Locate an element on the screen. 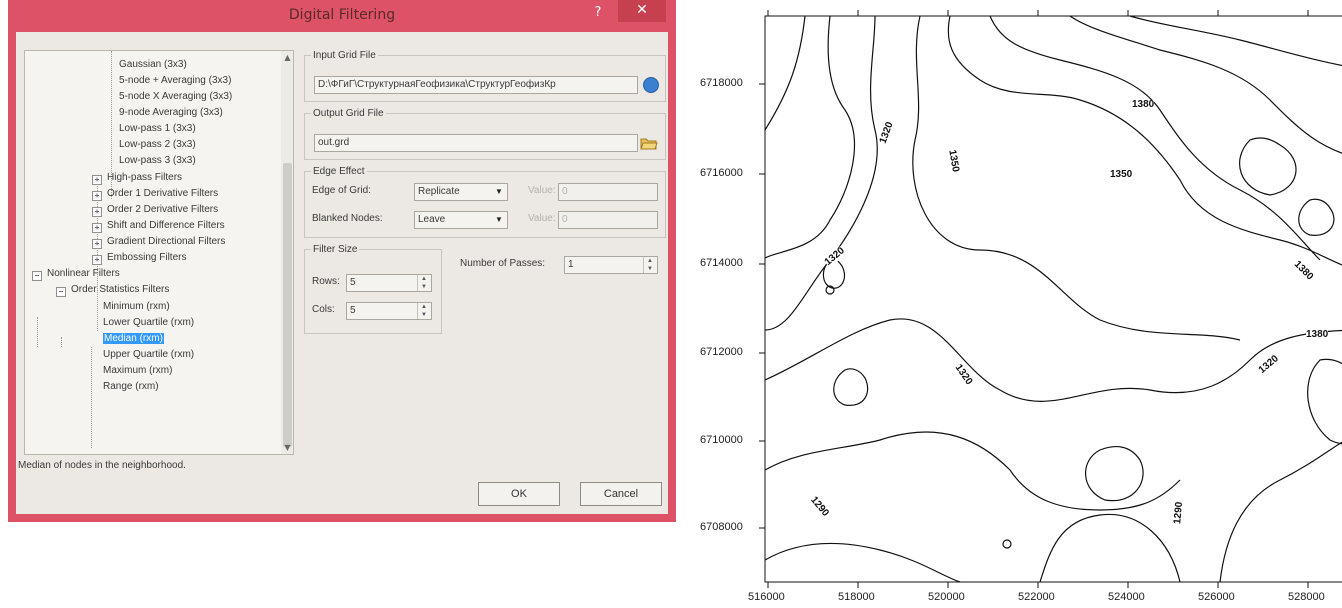  input-grid-legend: Input Grid File is located at coordinates (344, 55).